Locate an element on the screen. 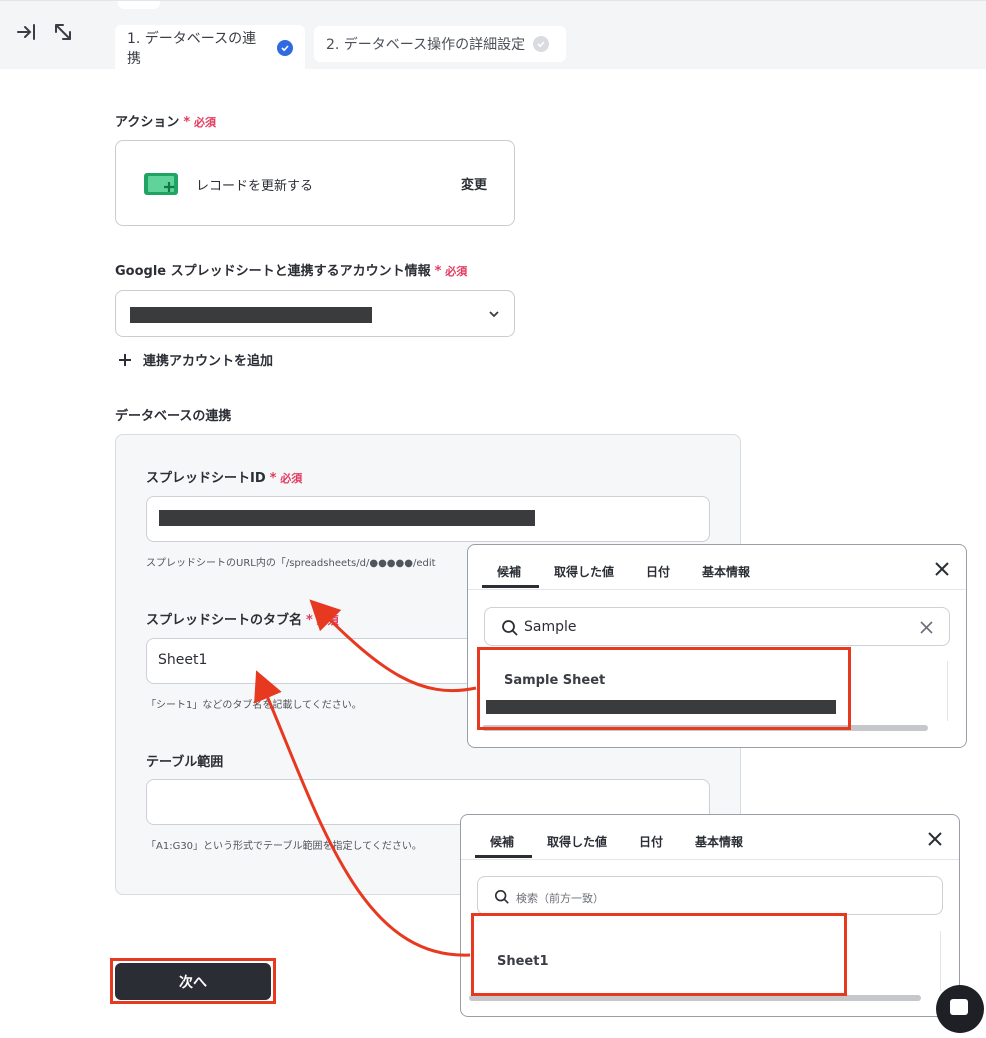 The height and width of the screenshot is (1038, 986). chat-icon is located at coordinates (960, 1009).